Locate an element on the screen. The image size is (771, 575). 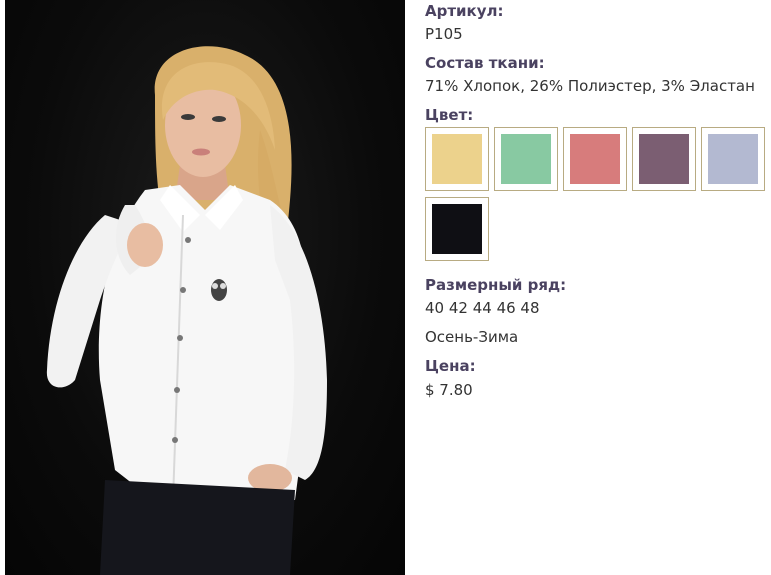
fabric-value: 71% Хлопок, 26% Полиэстер, 3% Эластан is located at coordinates (590, 86).